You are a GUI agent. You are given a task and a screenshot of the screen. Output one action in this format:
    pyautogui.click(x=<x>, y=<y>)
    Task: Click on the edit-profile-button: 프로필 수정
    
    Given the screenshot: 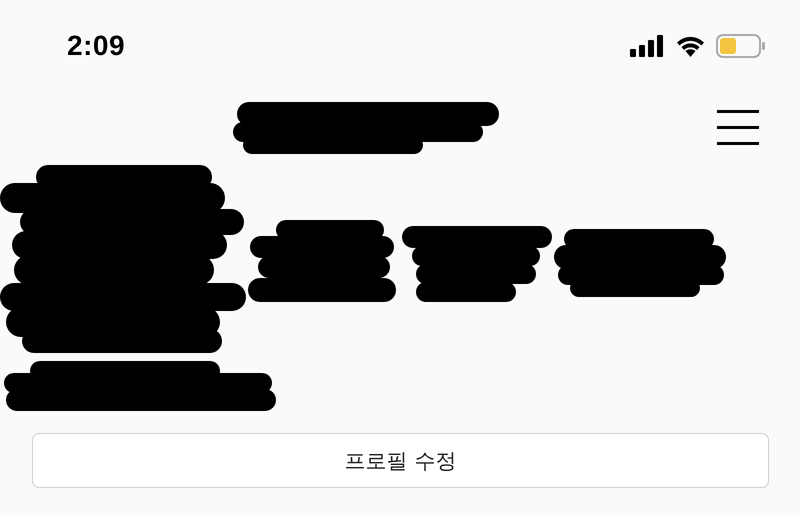 What is the action you would take?
    pyautogui.click(x=400, y=460)
    